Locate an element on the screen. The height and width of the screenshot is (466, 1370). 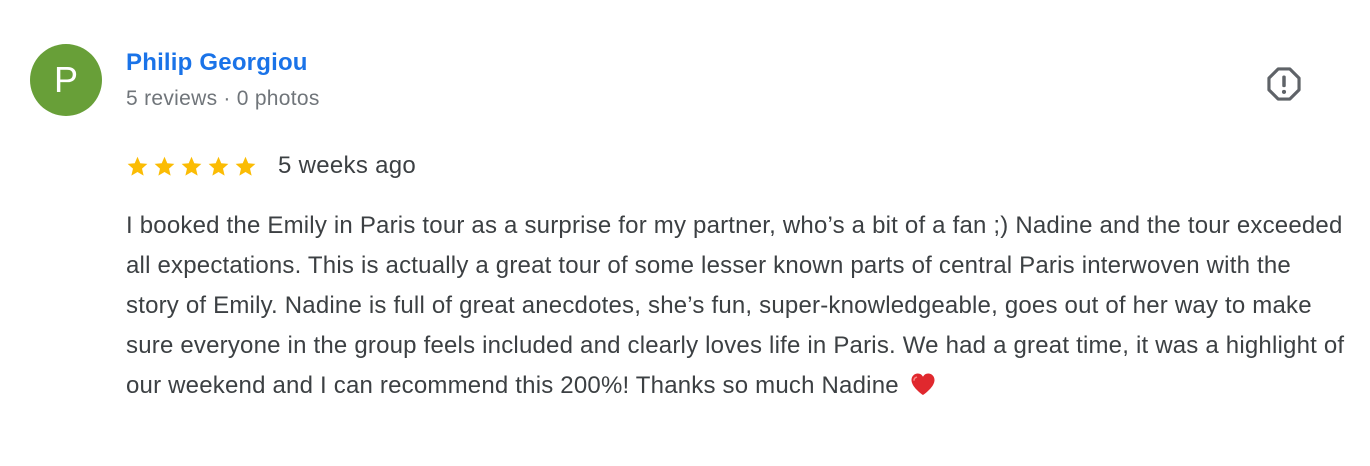
report-icon is located at coordinates (1284, 84).